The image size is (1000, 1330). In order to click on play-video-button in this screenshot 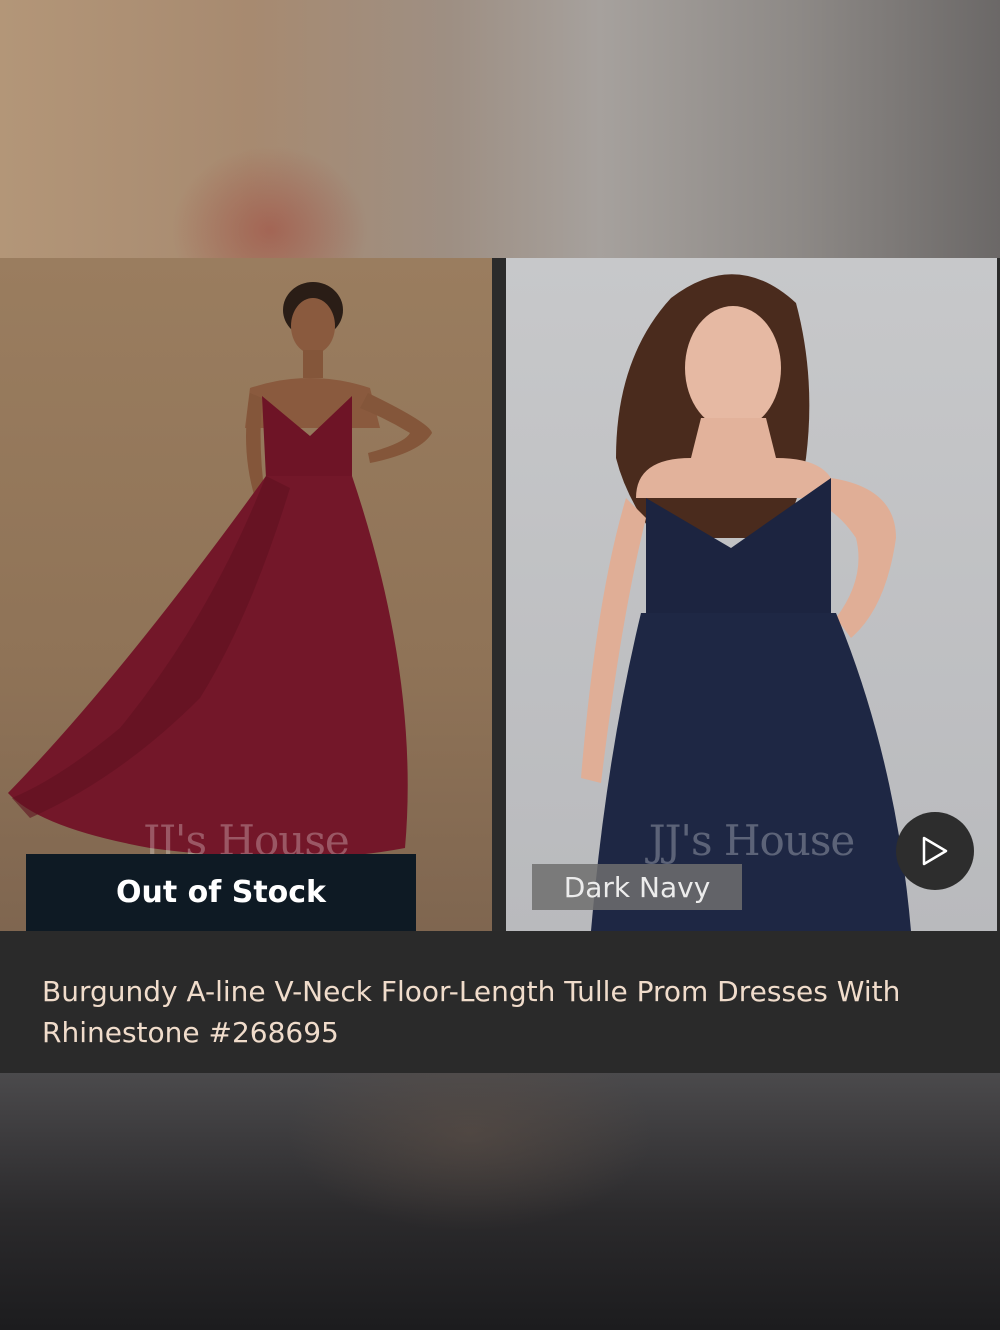, I will do `click(935, 851)`.